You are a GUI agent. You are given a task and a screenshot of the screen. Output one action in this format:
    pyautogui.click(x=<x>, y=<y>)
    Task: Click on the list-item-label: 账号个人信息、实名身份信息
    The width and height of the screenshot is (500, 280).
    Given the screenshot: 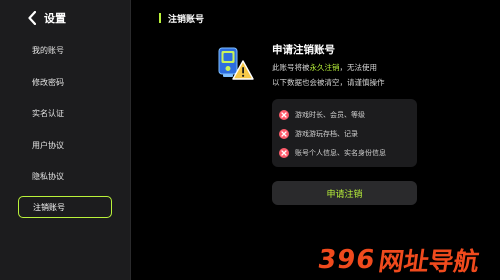 What is the action you would take?
    pyautogui.click(x=340, y=152)
    